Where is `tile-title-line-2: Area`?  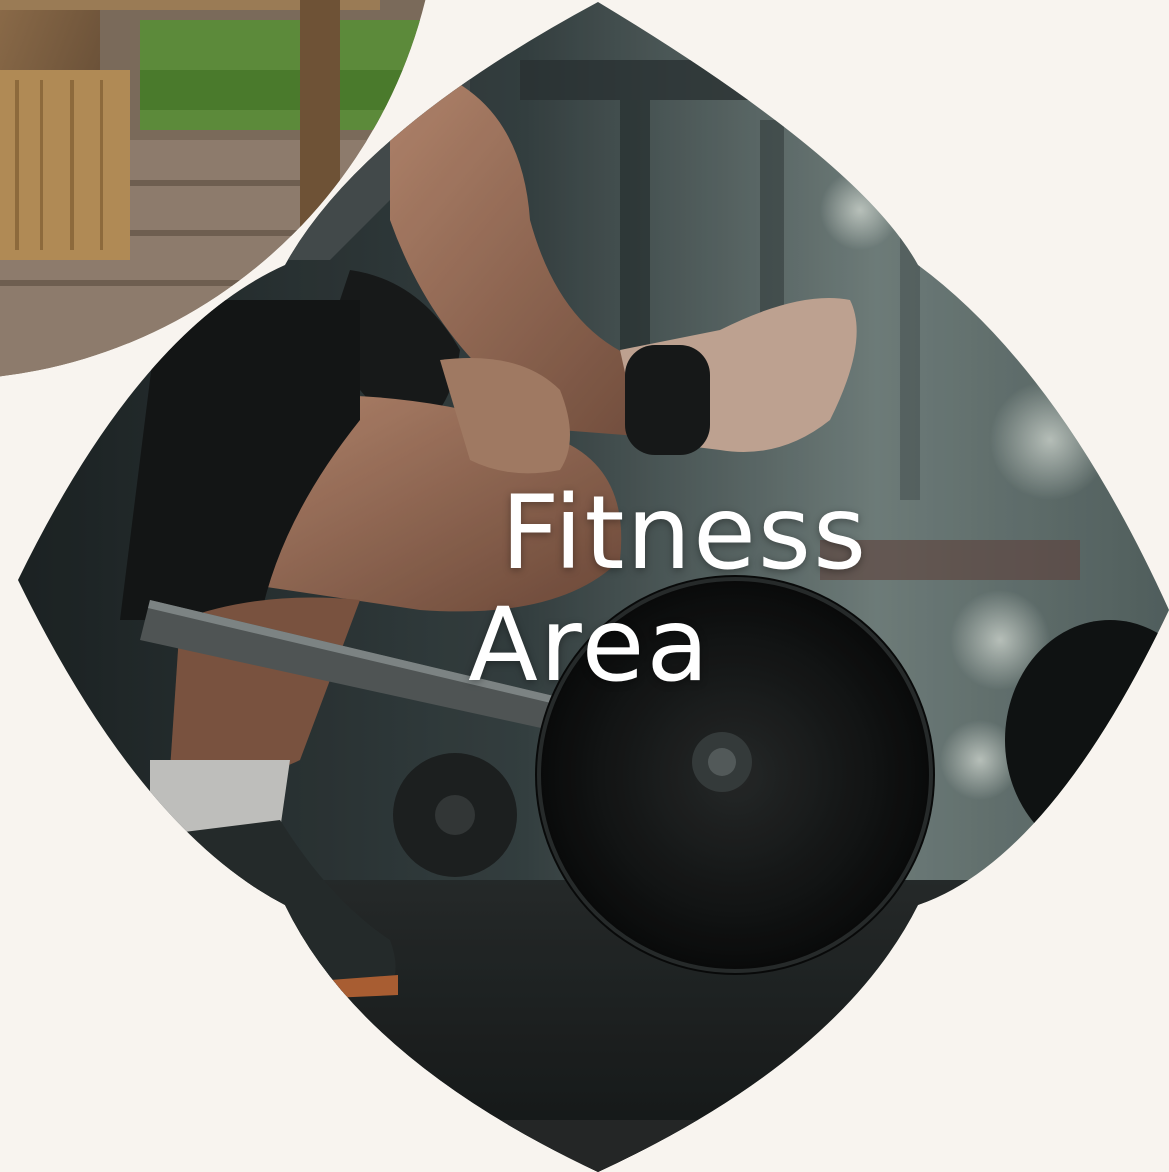 tile-title-line-2: Area is located at coordinates (589, 645).